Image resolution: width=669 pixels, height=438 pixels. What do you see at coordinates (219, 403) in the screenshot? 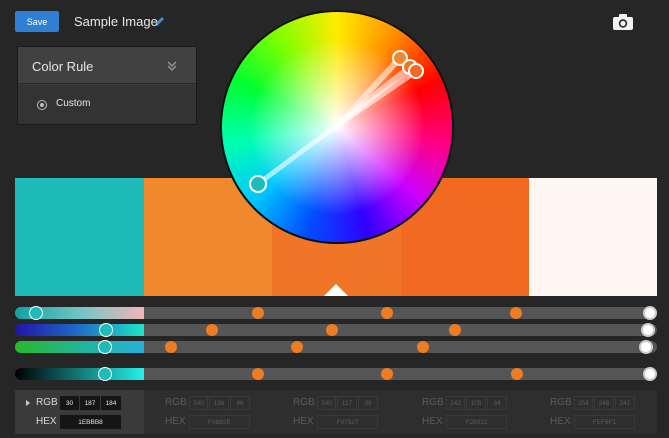
I see `rgb-g-field: 136` at bounding box center [219, 403].